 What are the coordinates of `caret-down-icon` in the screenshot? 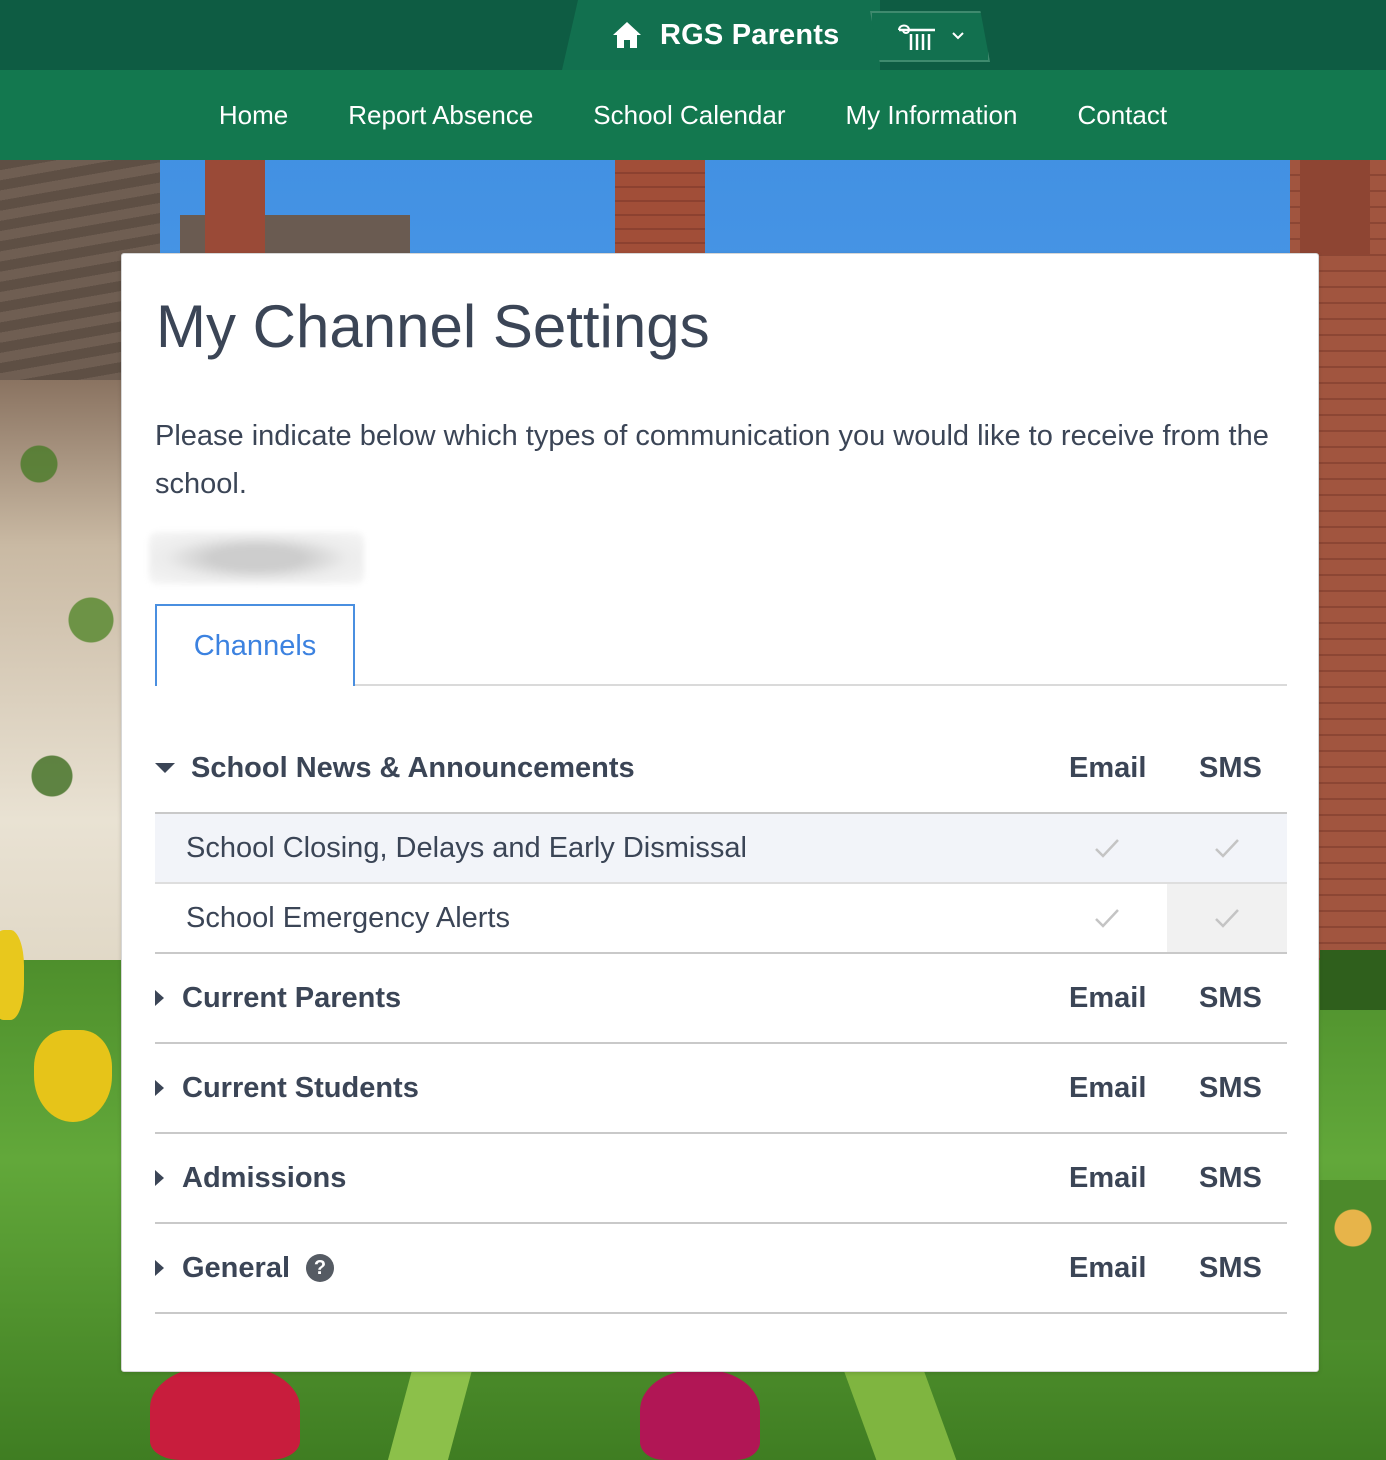 It's located at (165, 768).